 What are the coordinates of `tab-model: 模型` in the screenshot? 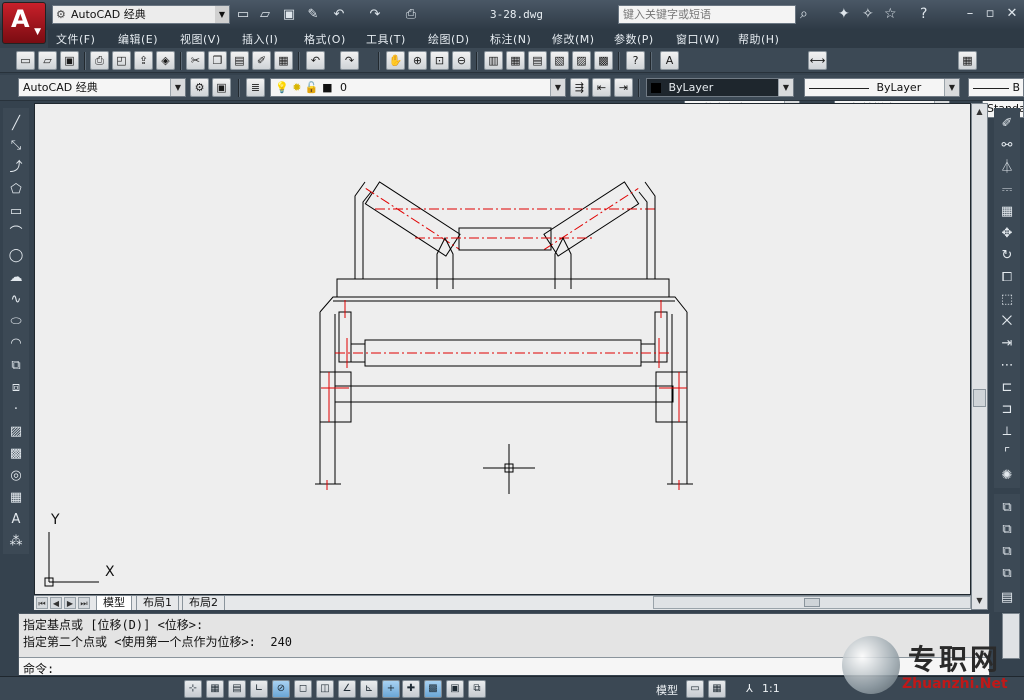 It's located at (114, 603).